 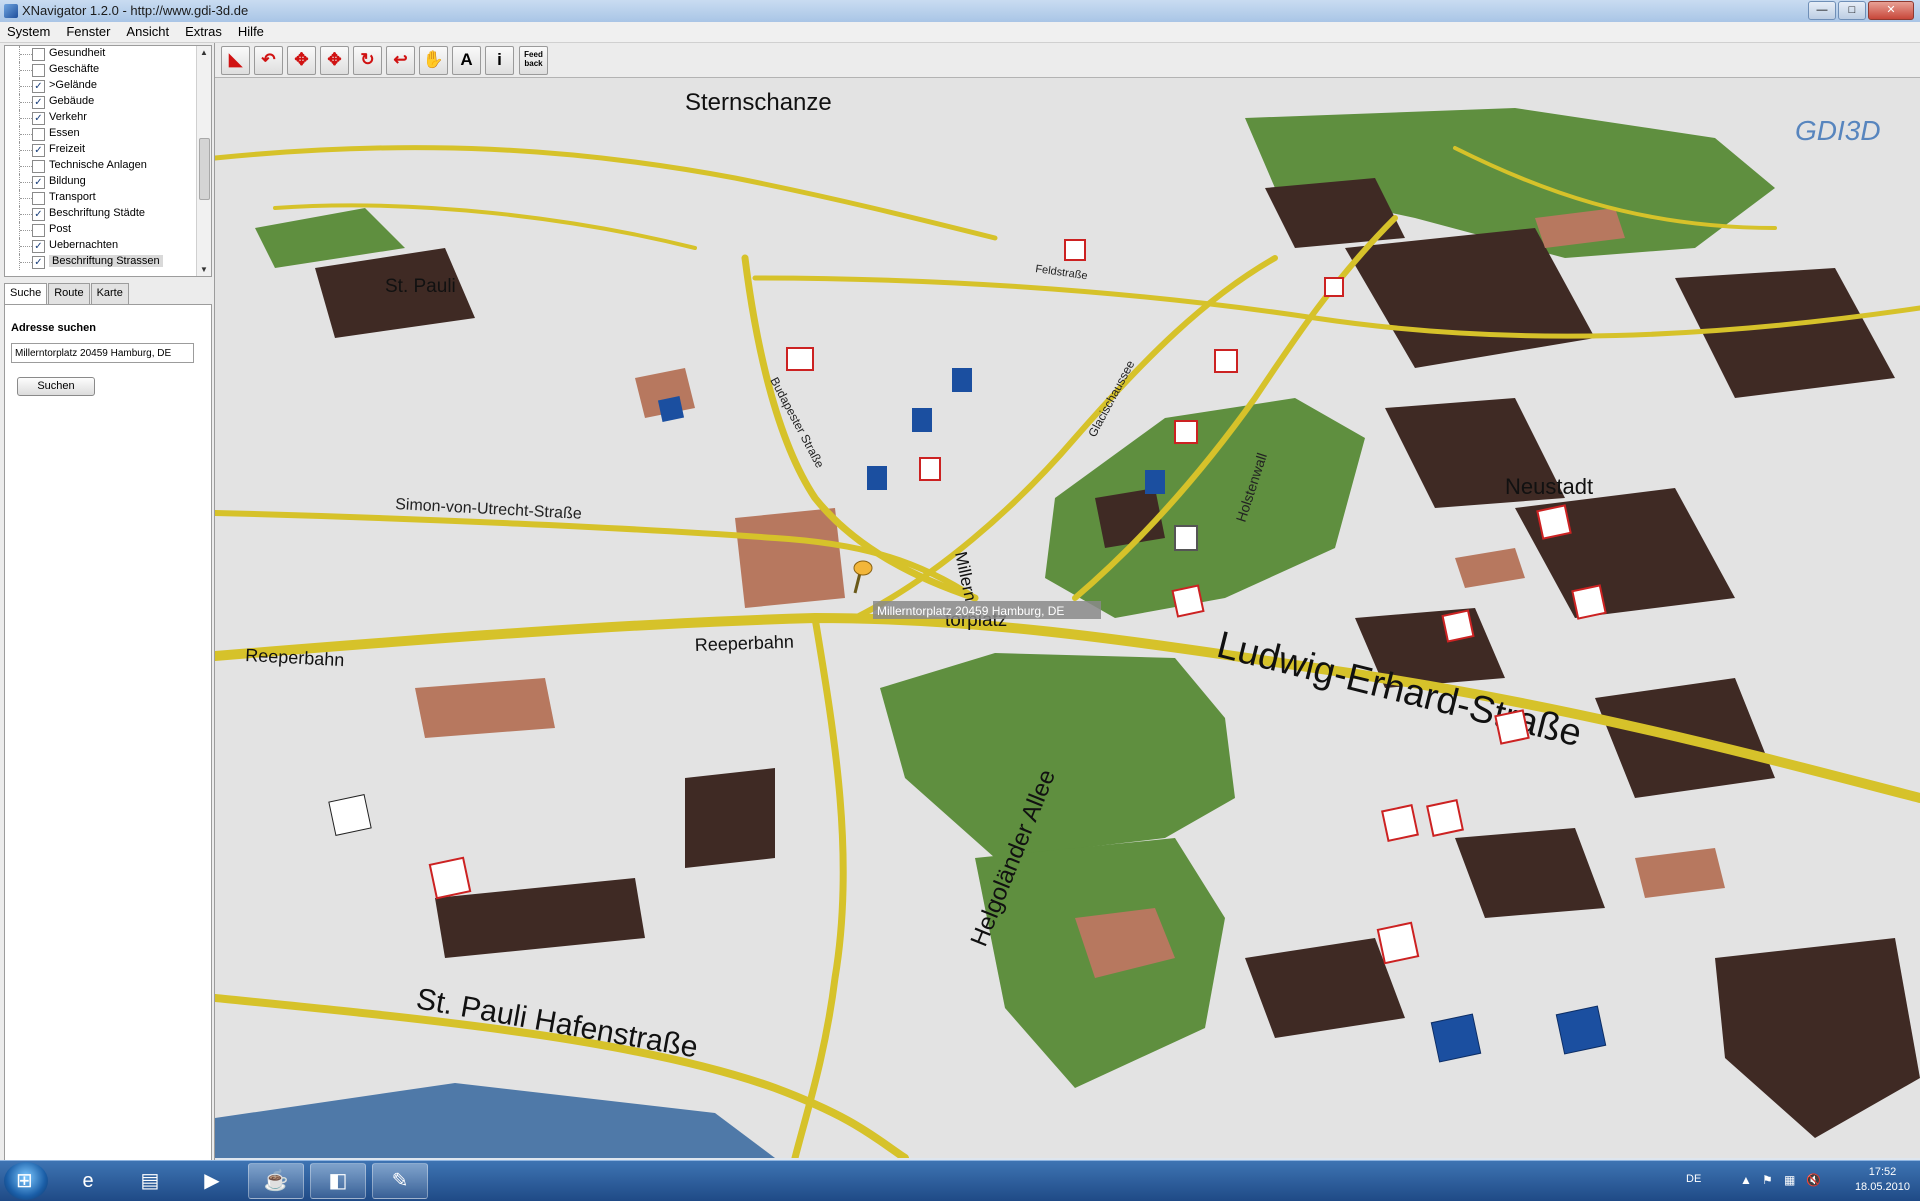 What do you see at coordinates (108, 134) in the screenshot?
I see `layer-row: Essen` at bounding box center [108, 134].